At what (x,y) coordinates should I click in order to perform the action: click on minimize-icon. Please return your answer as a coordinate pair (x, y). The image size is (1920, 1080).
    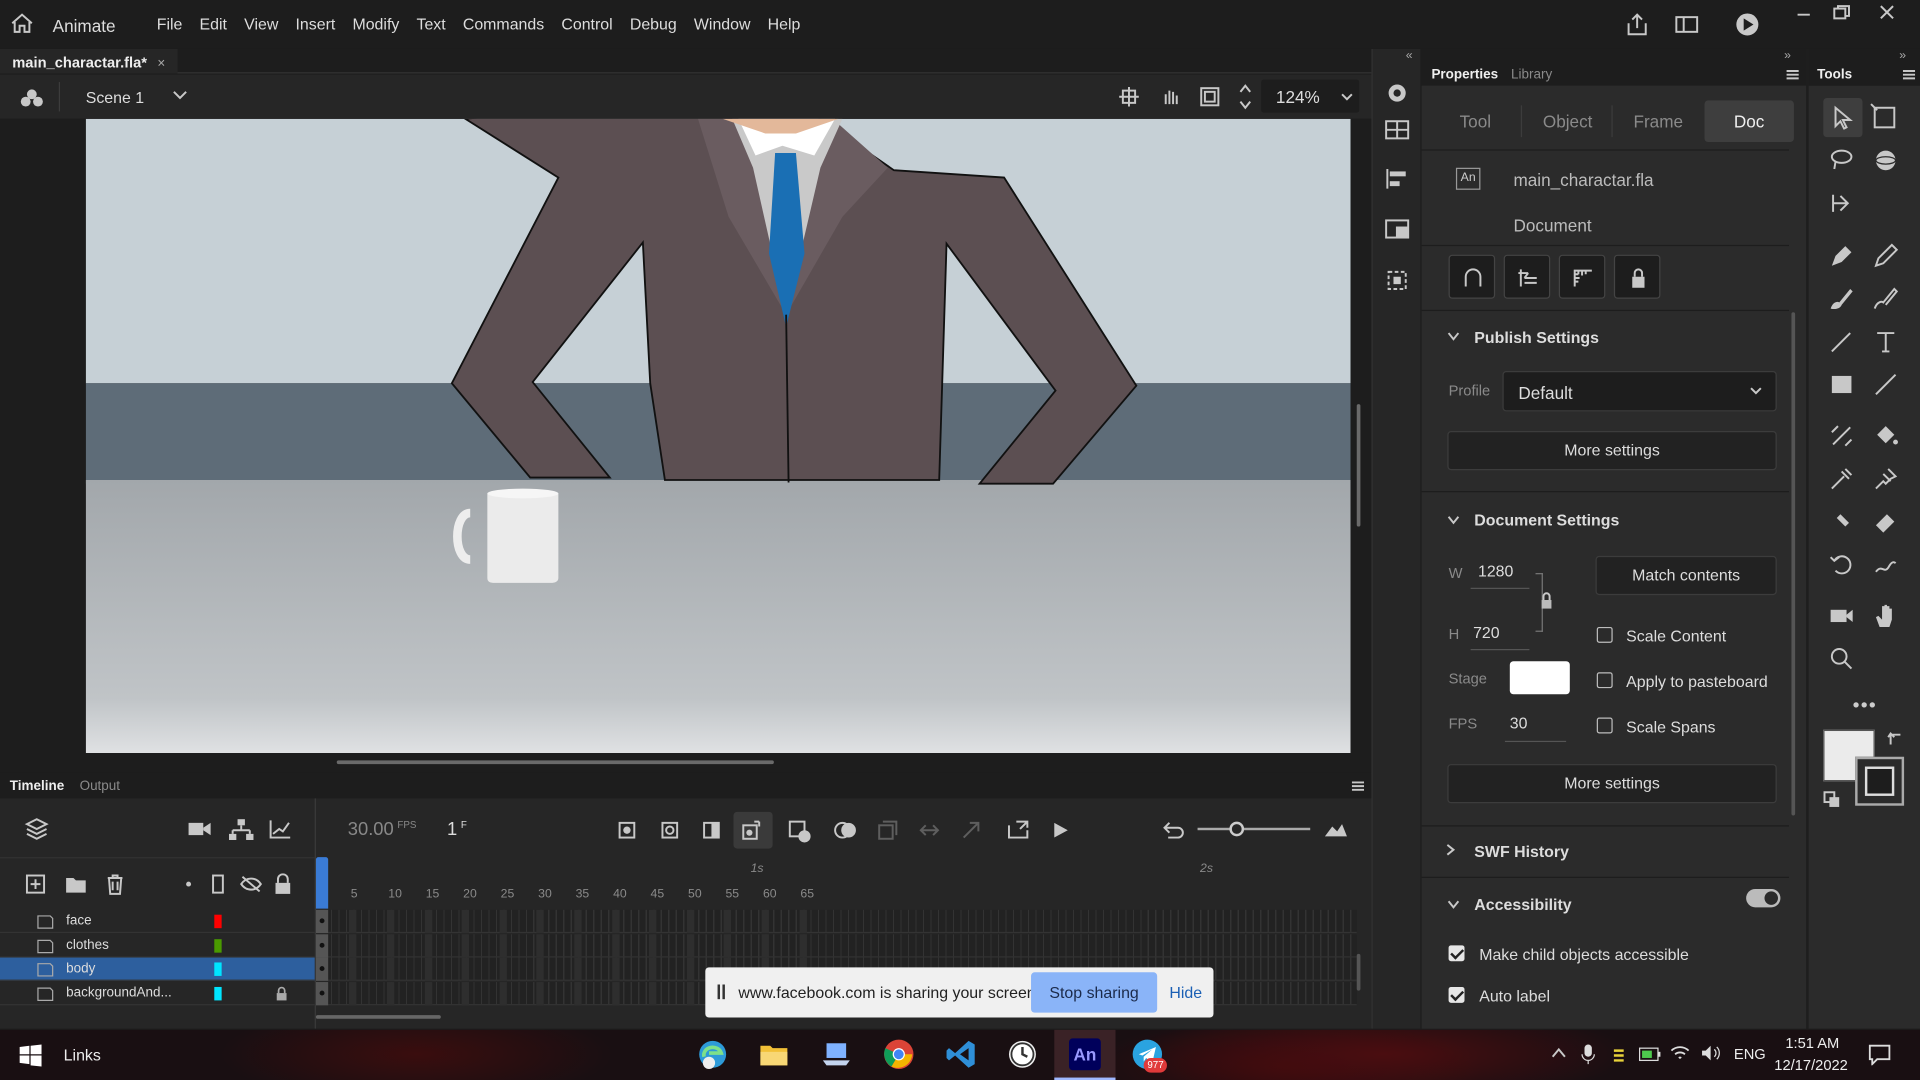
    Looking at the image, I should click on (1804, 13).